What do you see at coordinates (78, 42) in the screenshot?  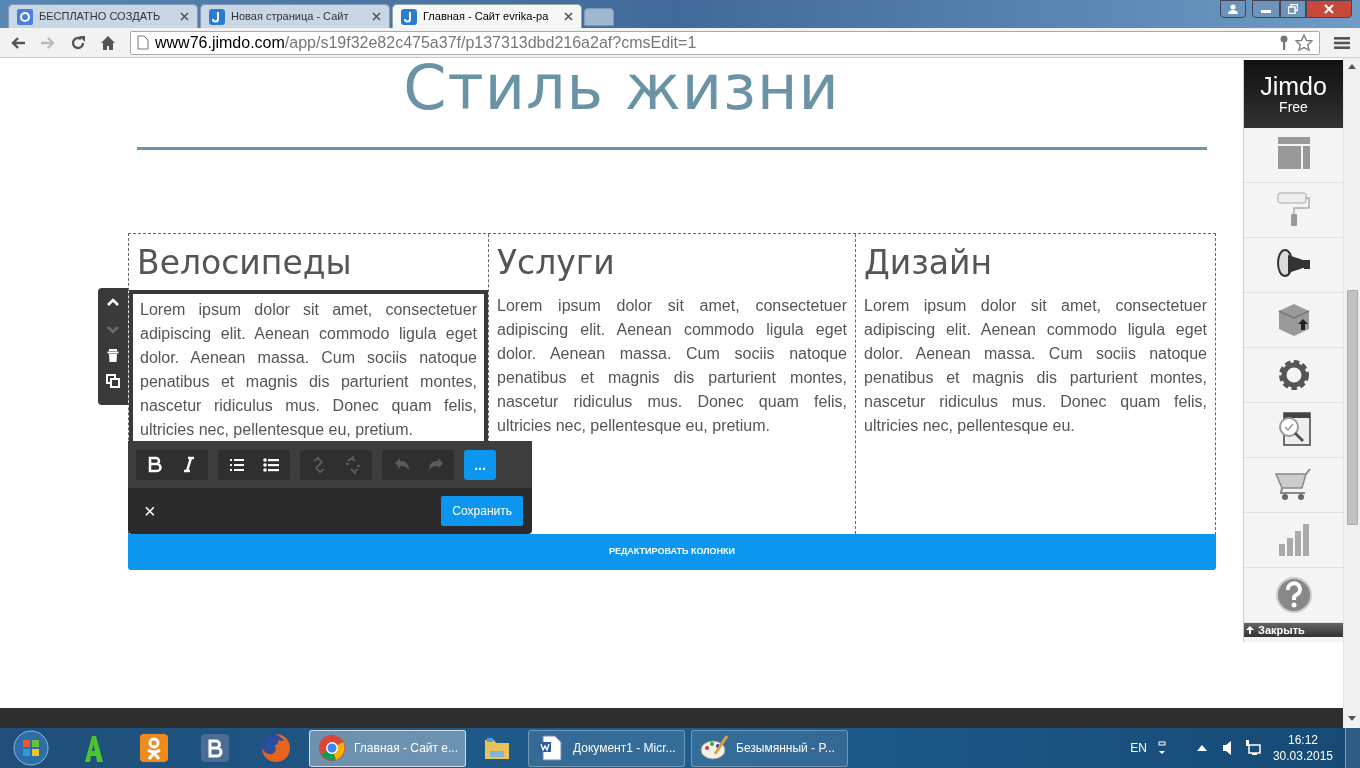 I see `reload-icon` at bounding box center [78, 42].